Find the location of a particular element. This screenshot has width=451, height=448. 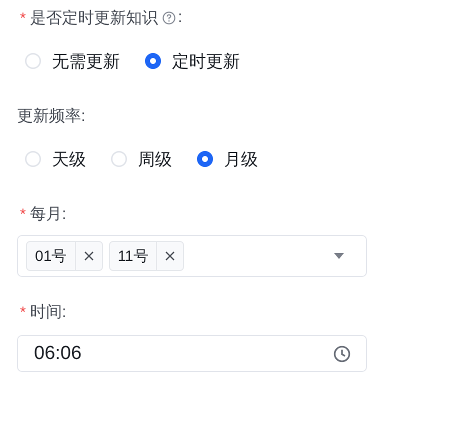

field-label: 更新频率: is located at coordinates (51, 116).